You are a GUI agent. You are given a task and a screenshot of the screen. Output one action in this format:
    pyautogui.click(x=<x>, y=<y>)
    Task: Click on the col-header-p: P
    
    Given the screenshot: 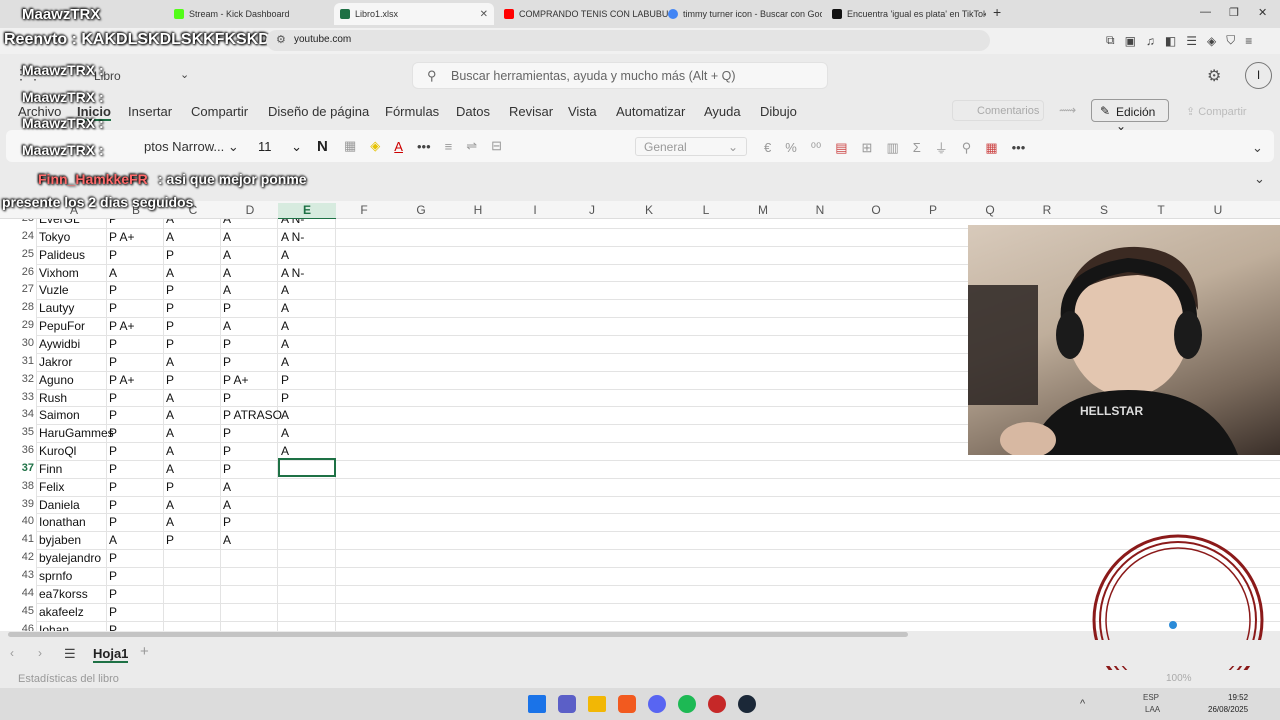 What is the action you would take?
    pyautogui.click(x=933, y=210)
    